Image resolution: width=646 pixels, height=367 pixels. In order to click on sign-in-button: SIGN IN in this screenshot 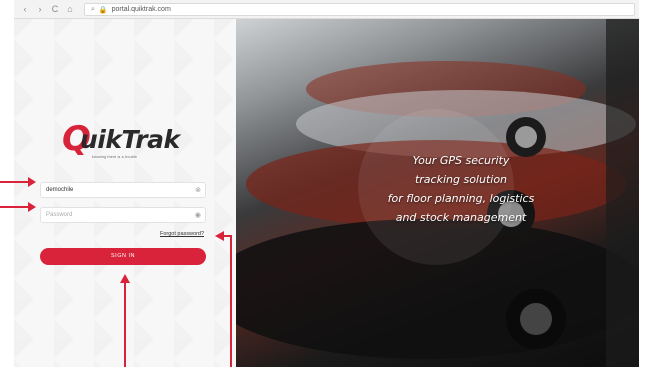, I will do `click(123, 256)`.